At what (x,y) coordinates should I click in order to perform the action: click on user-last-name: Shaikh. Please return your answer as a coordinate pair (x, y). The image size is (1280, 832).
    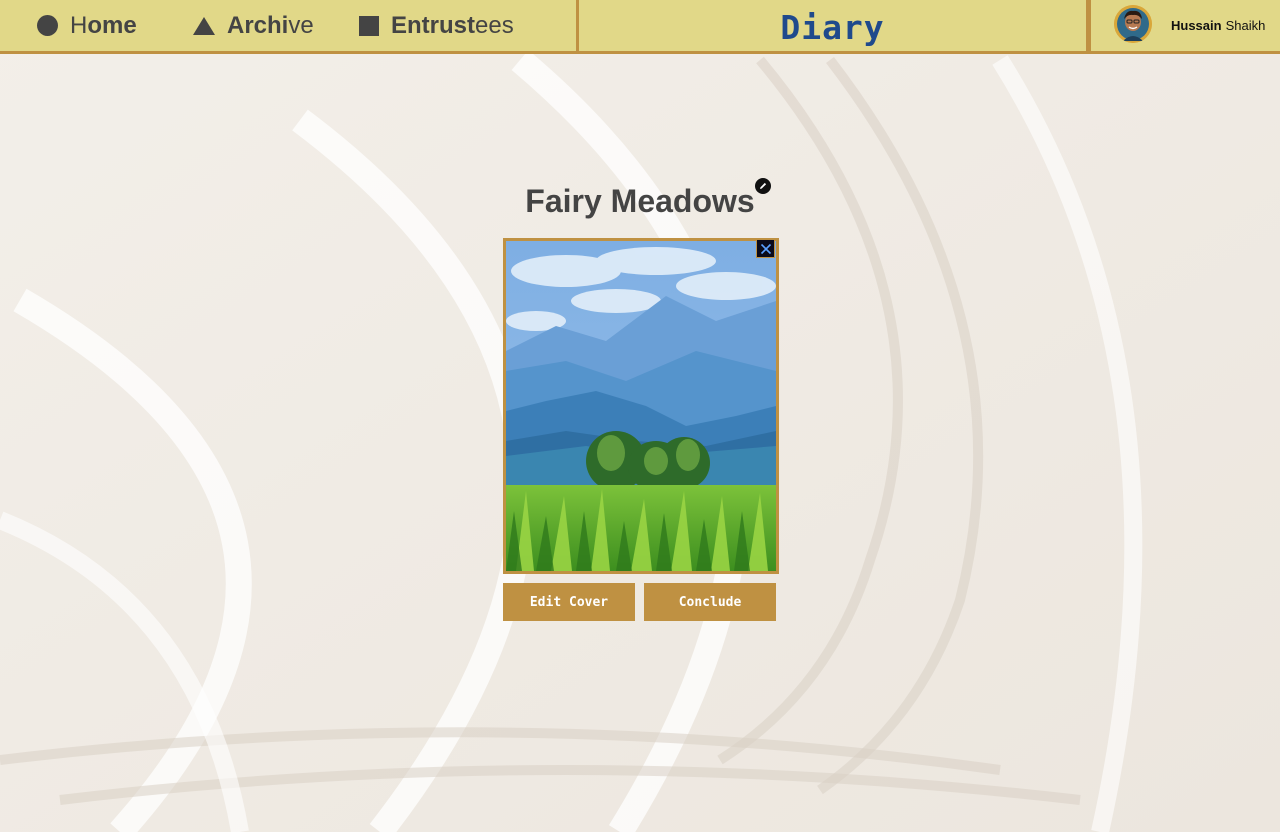
    Looking at the image, I should click on (1245, 25).